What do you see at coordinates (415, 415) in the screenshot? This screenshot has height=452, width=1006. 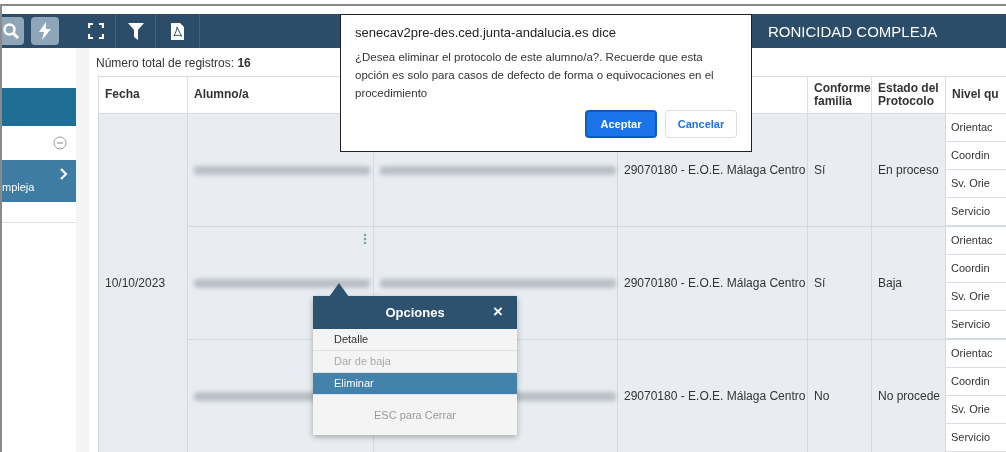 I see `popup-footer: ESC para Cerrar` at bounding box center [415, 415].